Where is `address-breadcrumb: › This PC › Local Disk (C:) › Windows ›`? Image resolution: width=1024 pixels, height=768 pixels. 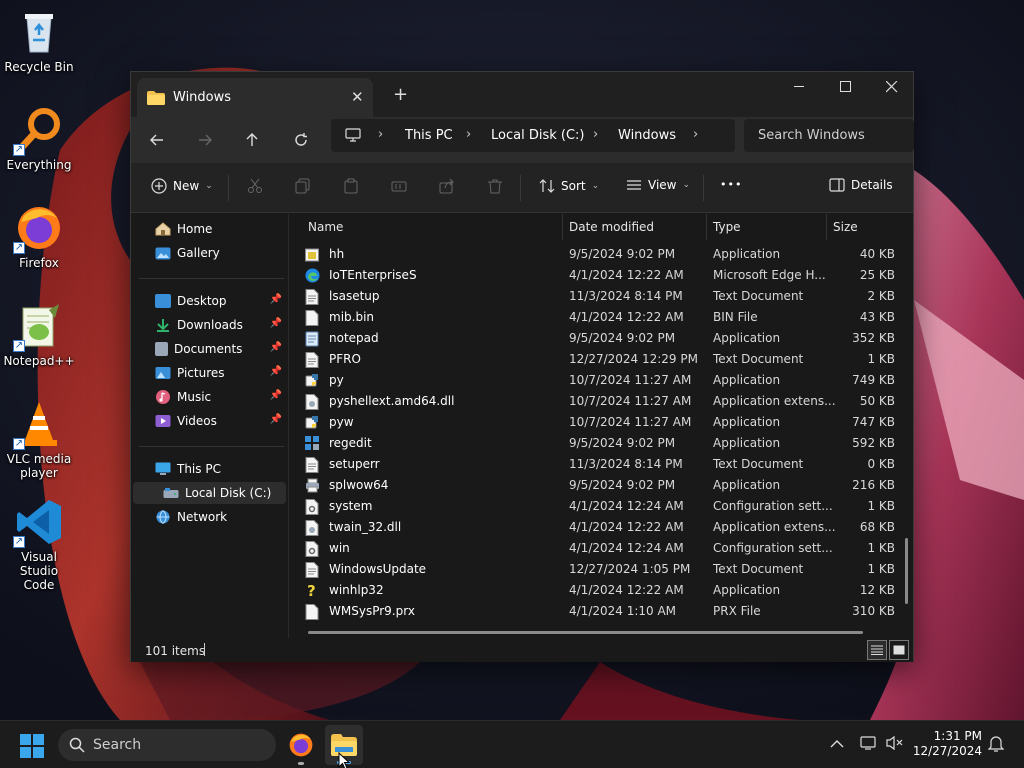 address-breadcrumb: › This PC › Local Disk (C:) › Windows › is located at coordinates (533, 135).